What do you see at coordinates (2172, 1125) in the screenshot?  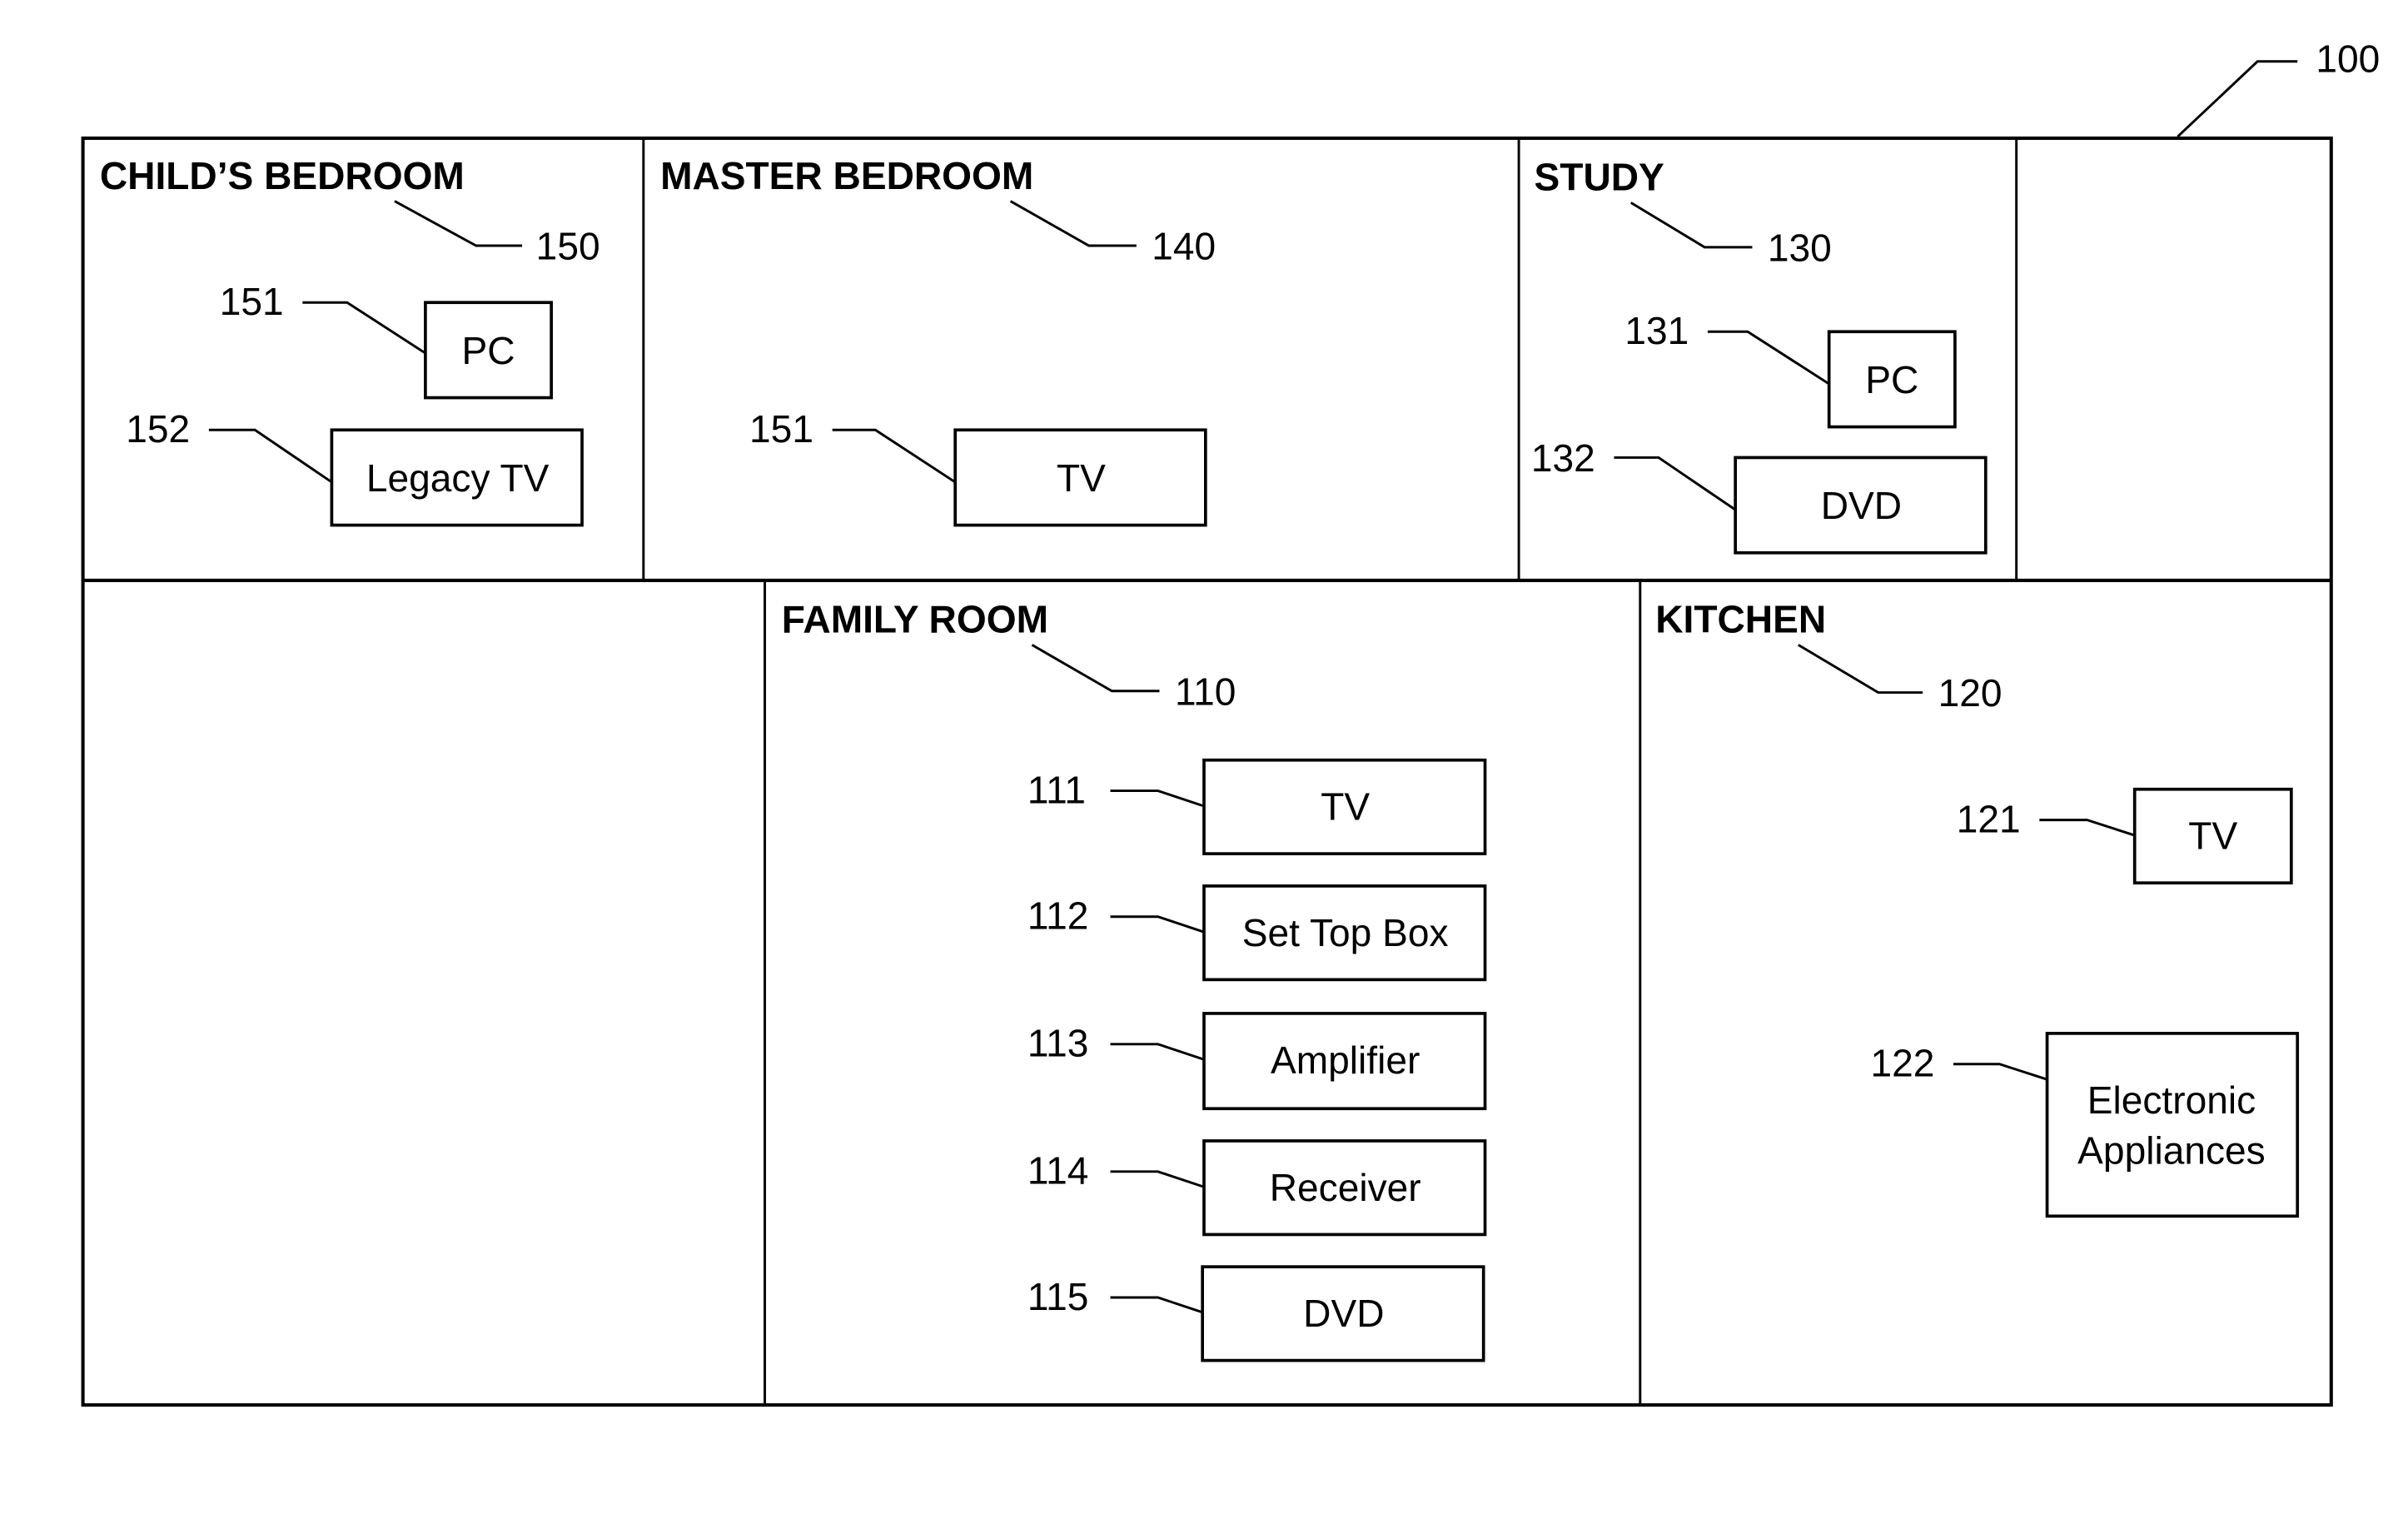 I see `device-box-electronic-appliances` at bounding box center [2172, 1125].